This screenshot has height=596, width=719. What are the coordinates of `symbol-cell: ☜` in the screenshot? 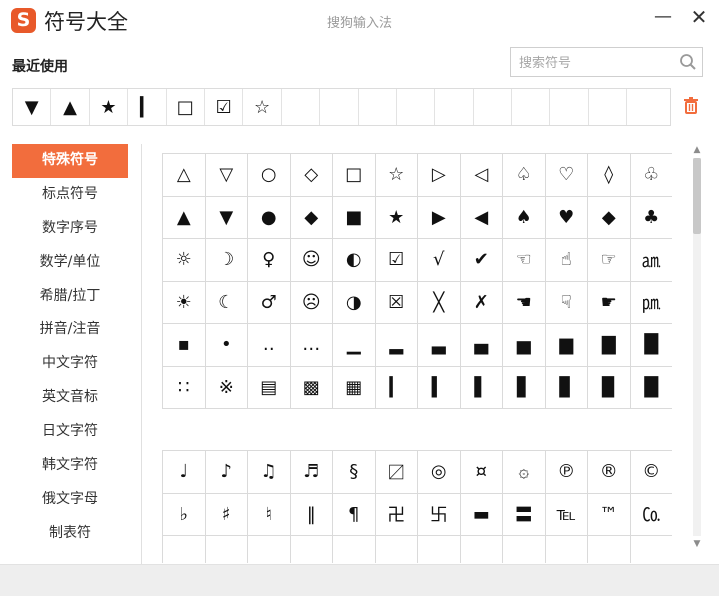 It's located at (524, 260).